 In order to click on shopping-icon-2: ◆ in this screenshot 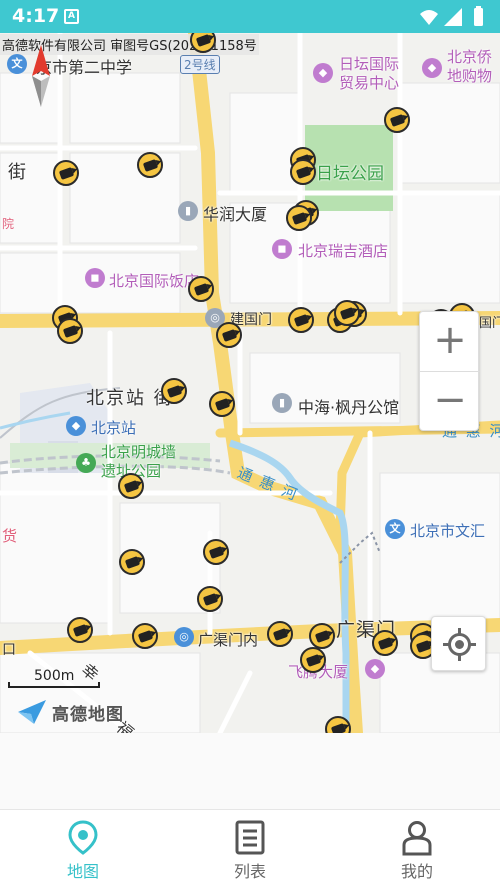, I will do `click(432, 68)`.